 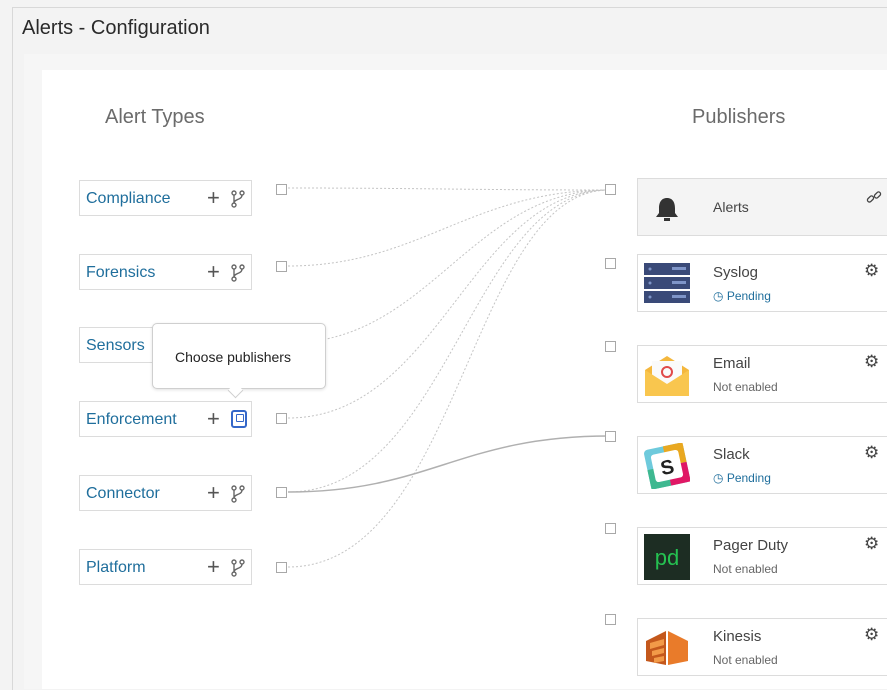 What do you see at coordinates (448, 464) in the screenshot?
I see `link-connector-slack` at bounding box center [448, 464].